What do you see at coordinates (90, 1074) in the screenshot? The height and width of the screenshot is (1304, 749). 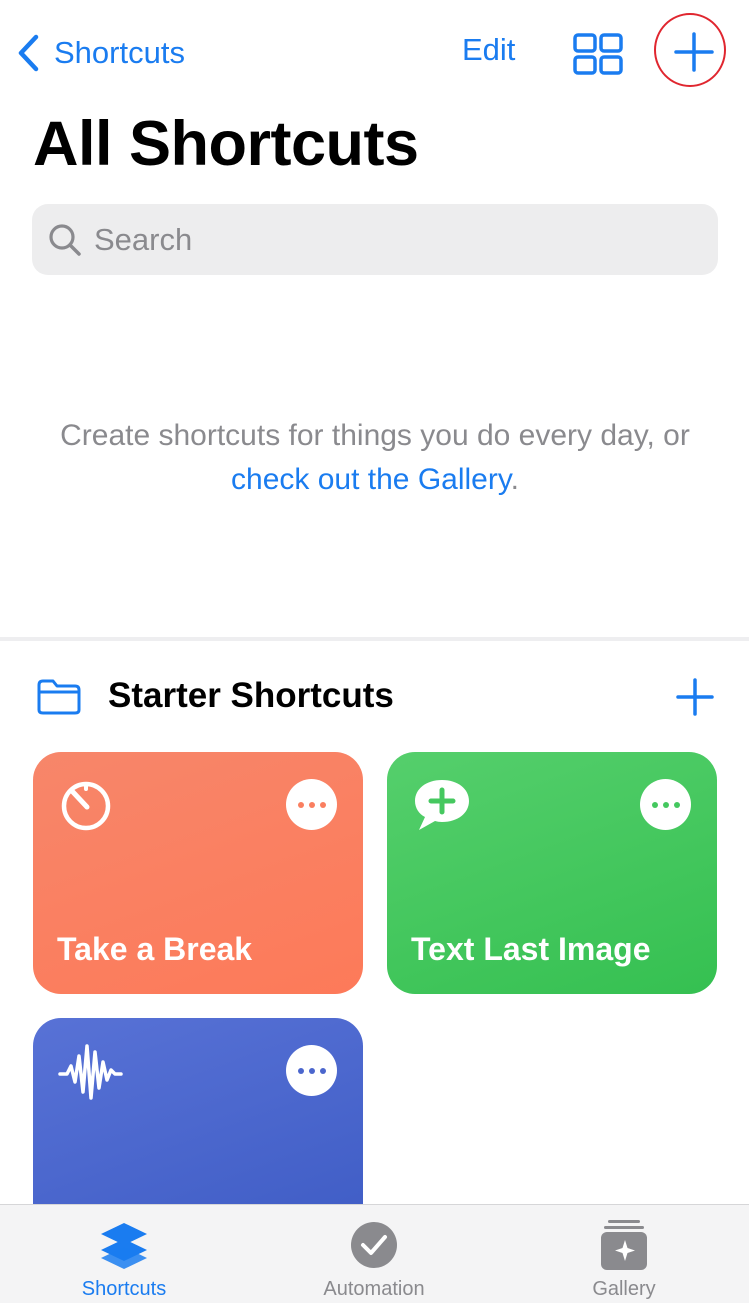 I see `waveform-icon` at bounding box center [90, 1074].